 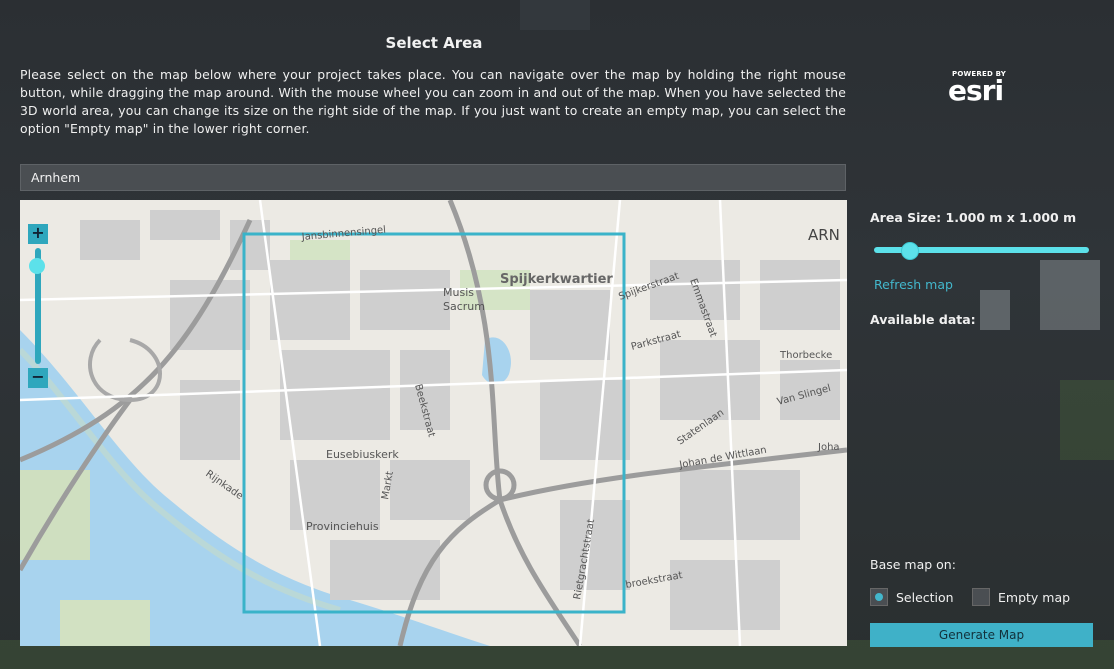 What do you see at coordinates (37, 266) in the screenshot?
I see `zoom-slider-handle` at bounding box center [37, 266].